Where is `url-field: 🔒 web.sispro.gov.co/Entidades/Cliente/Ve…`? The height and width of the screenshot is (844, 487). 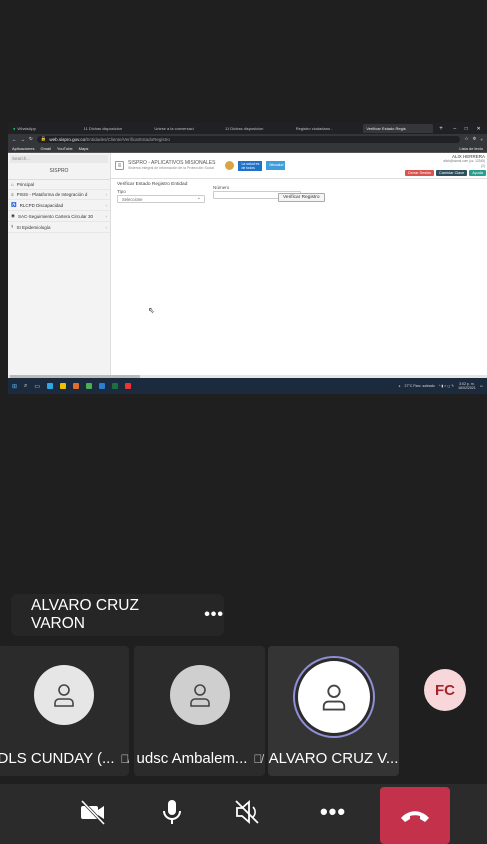 url-field: 🔒 web.sispro.gov.co/Entidades/Cliente/Ve… is located at coordinates (248, 139).